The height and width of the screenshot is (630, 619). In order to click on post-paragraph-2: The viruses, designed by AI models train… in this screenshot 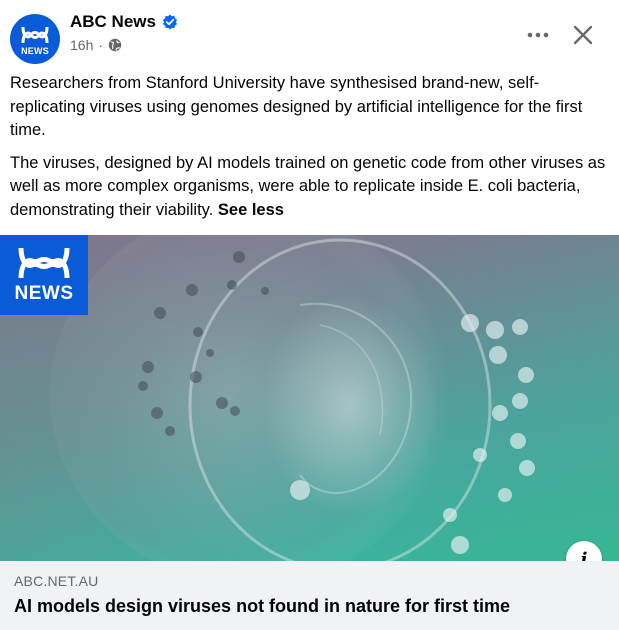, I will do `click(310, 187)`.